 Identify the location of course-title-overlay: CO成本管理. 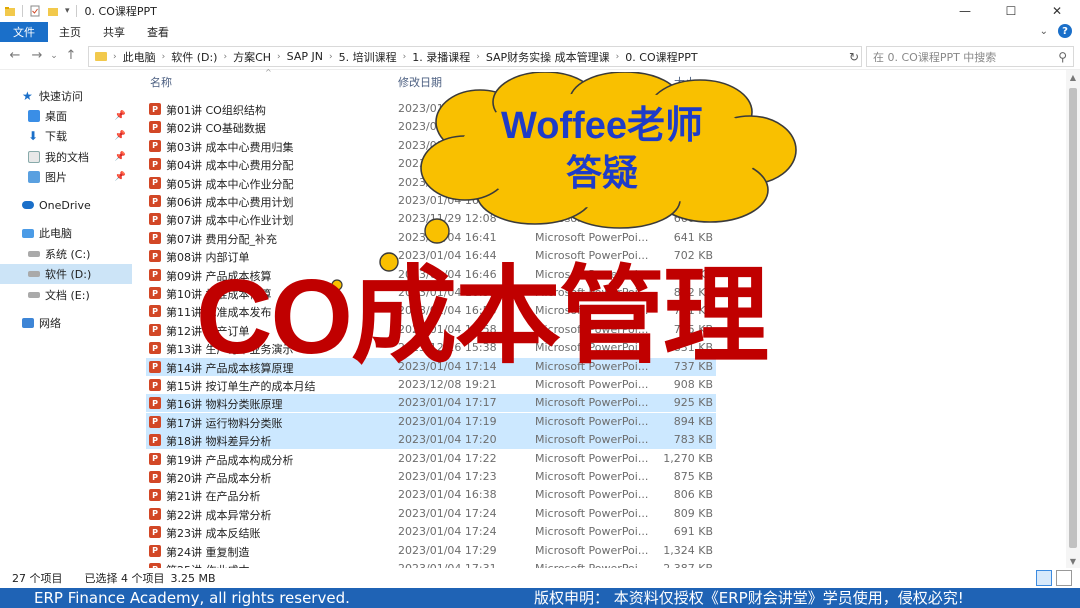
(482, 317).